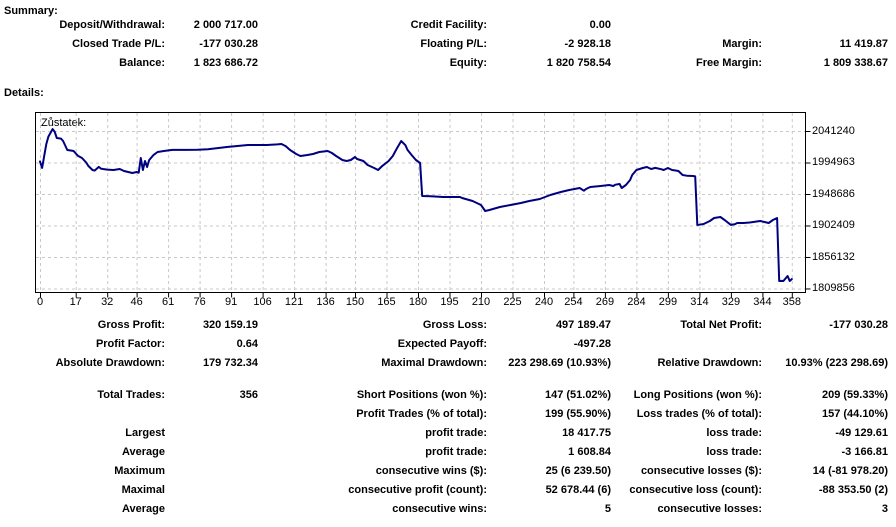 This screenshot has width=896, height=527. Describe the element at coordinates (833, 225) in the screenshot. I see `y-axis-tick-label: 1902409` at that location.